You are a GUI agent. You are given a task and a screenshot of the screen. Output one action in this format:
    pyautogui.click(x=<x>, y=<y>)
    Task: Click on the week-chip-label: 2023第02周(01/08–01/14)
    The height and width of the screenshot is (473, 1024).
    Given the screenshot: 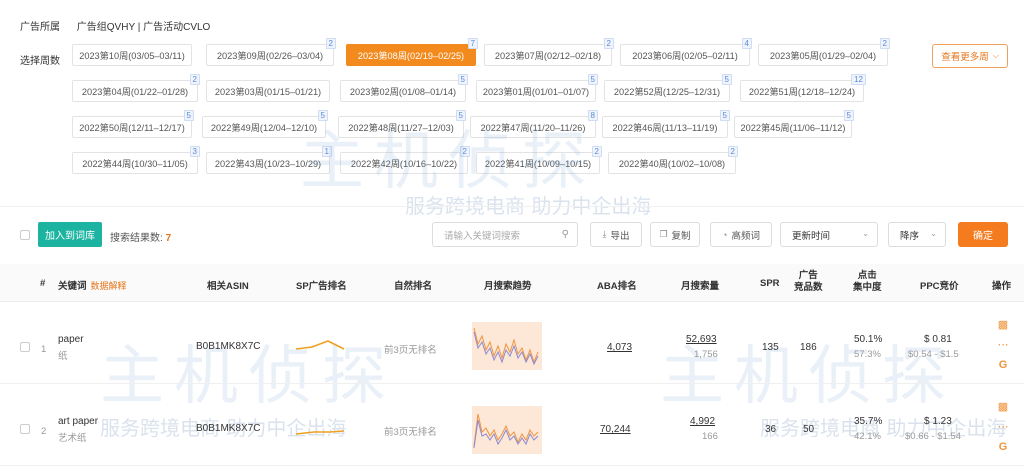 What is the action you would take?
    pyautogui.click(x=403, y=92)
    